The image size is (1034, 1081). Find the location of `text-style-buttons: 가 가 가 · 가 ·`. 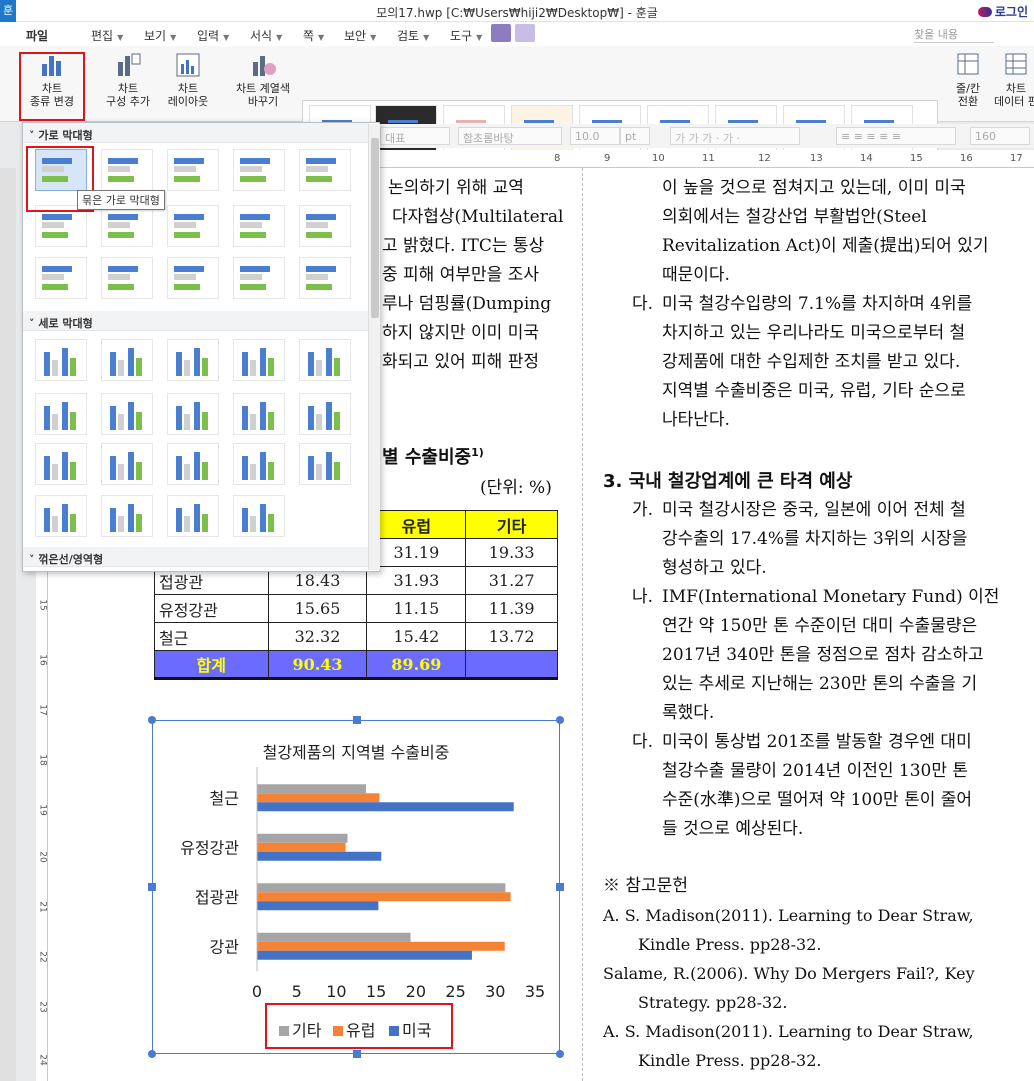

text-style-buttons: 가 가 가 · 가 · is located at coordinates (735, 136).